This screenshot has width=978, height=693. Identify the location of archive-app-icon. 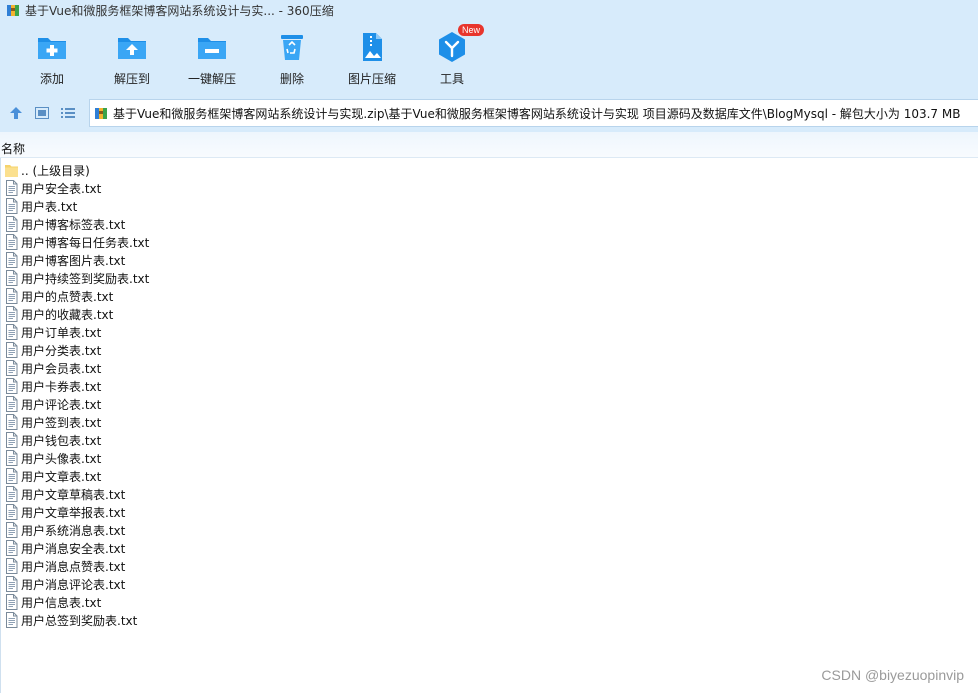
(13, 10).